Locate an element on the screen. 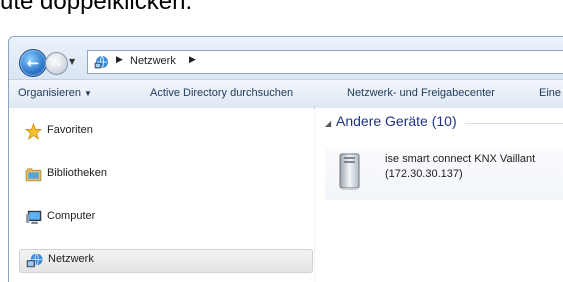 The height and width of the screenshot is (282, 563). nav-item-label: Bibliotheken is located at coordinates (77, 173).